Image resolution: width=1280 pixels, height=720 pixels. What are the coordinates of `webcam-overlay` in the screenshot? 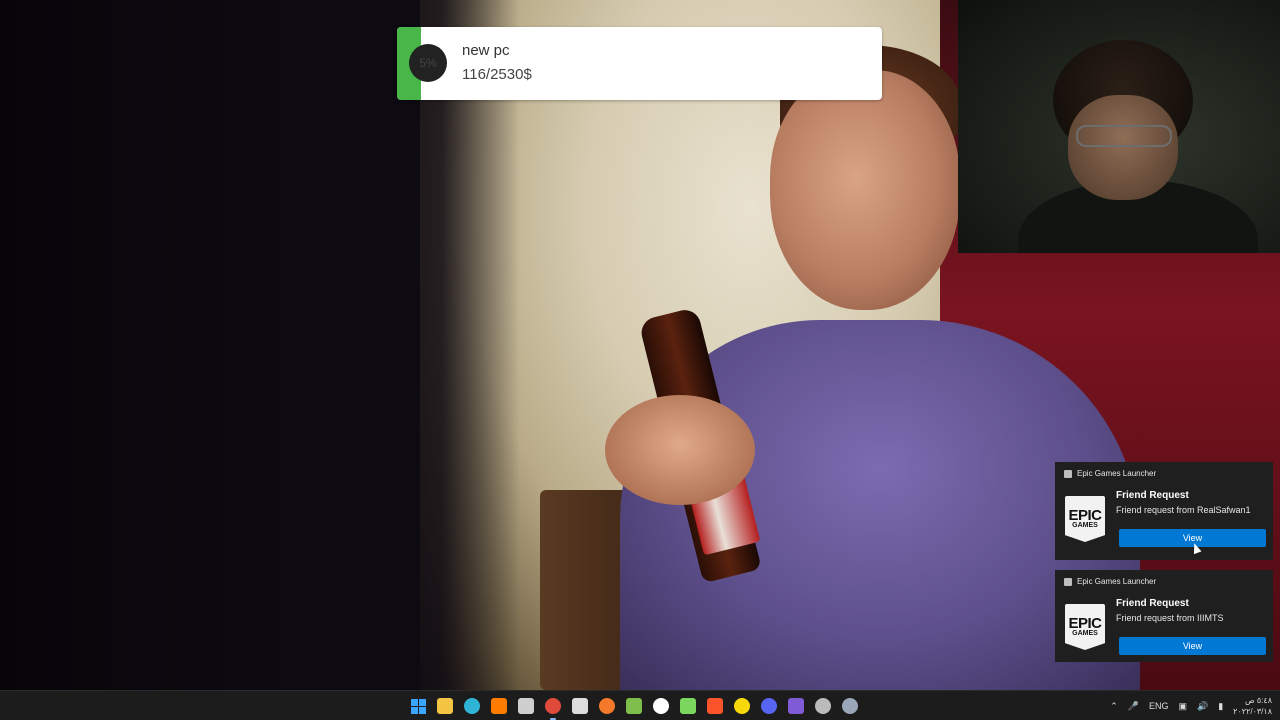 It's located at (1119, 126).